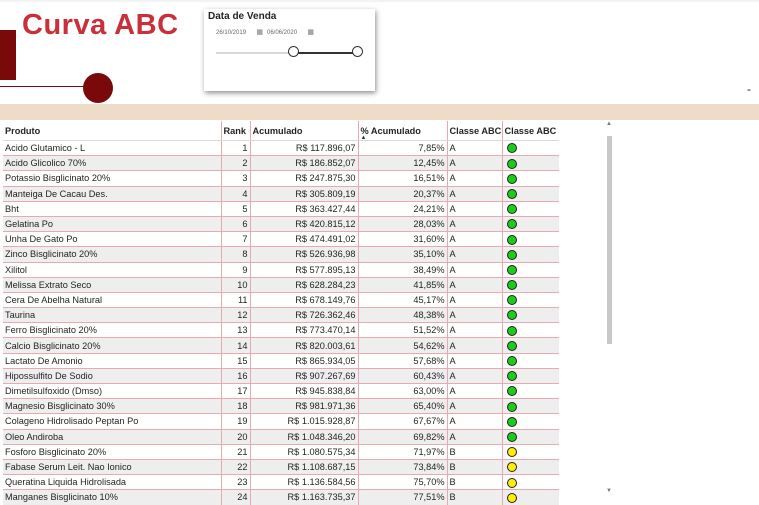 Image resolution: width=759 pixels, height=505 pixels. I want to click on cell-produto: Zinco Bisglicinato 20%, so click(112, 254).